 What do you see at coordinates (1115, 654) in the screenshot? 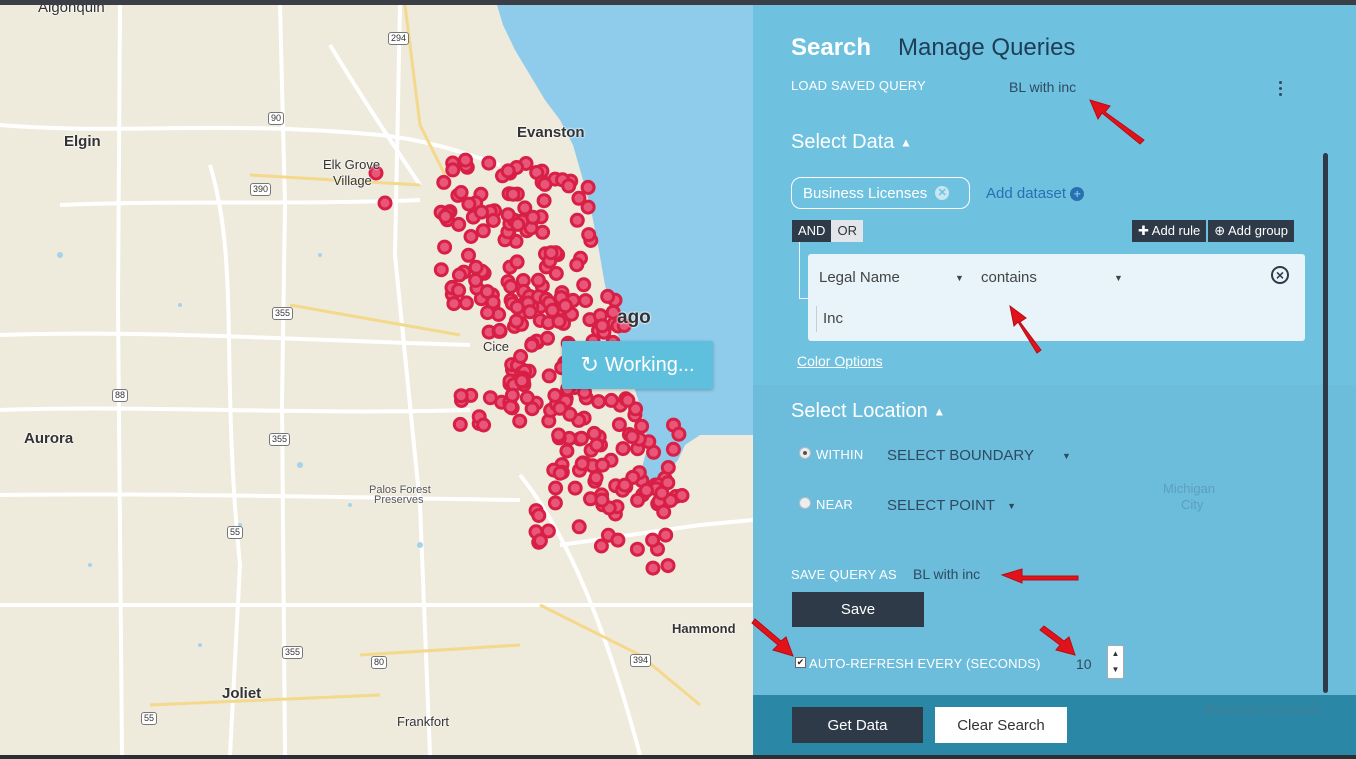
I see `stepper-up-icon: ▲` at bounding box center [1115, 654].